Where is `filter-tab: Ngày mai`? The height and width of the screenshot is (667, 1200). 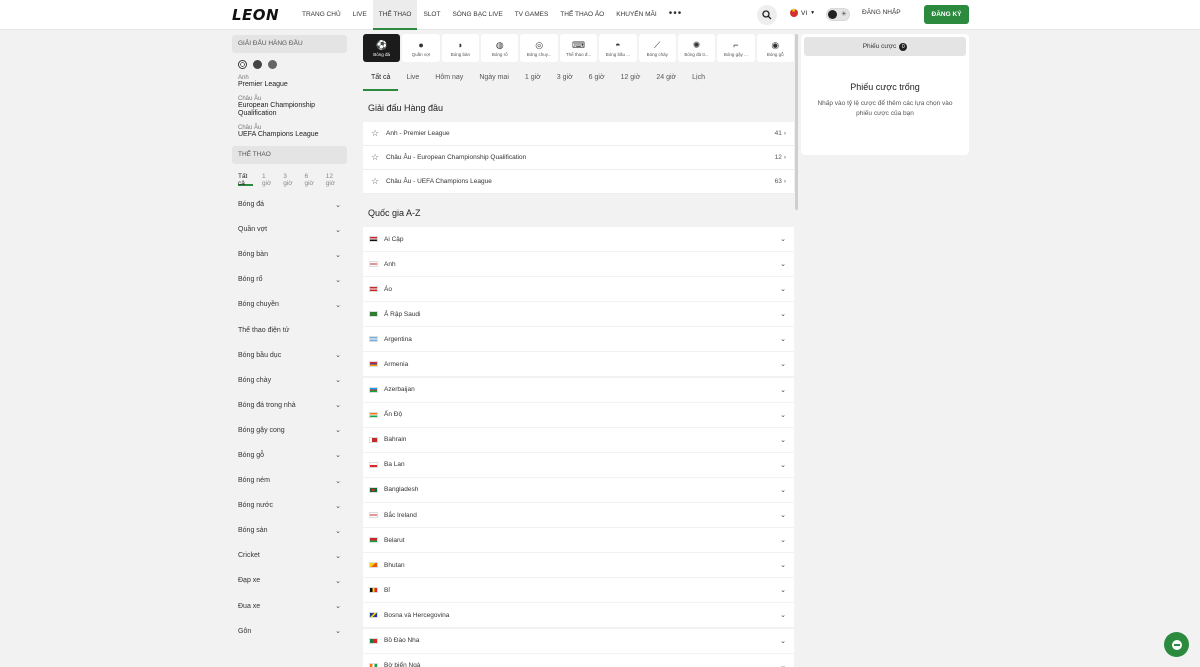
filter-tab: Ngày mai is located at coordinates (494, 80).